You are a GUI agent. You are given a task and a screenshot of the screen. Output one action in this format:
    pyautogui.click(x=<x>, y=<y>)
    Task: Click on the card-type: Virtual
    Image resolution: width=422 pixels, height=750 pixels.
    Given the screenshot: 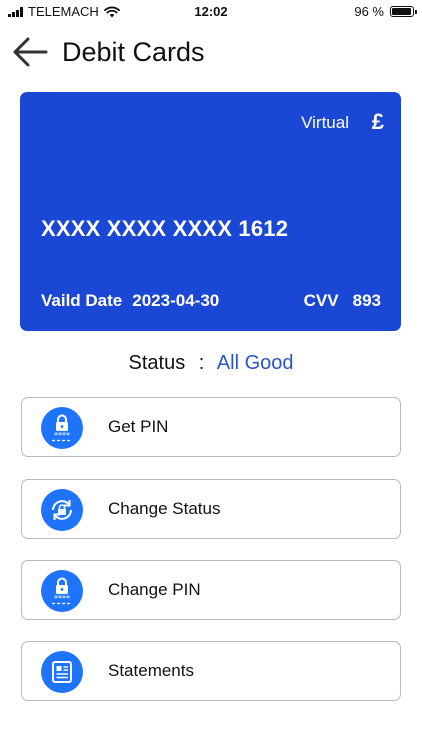 What is the action you would take?
    pyautogui.click(x=325, y=122)
    